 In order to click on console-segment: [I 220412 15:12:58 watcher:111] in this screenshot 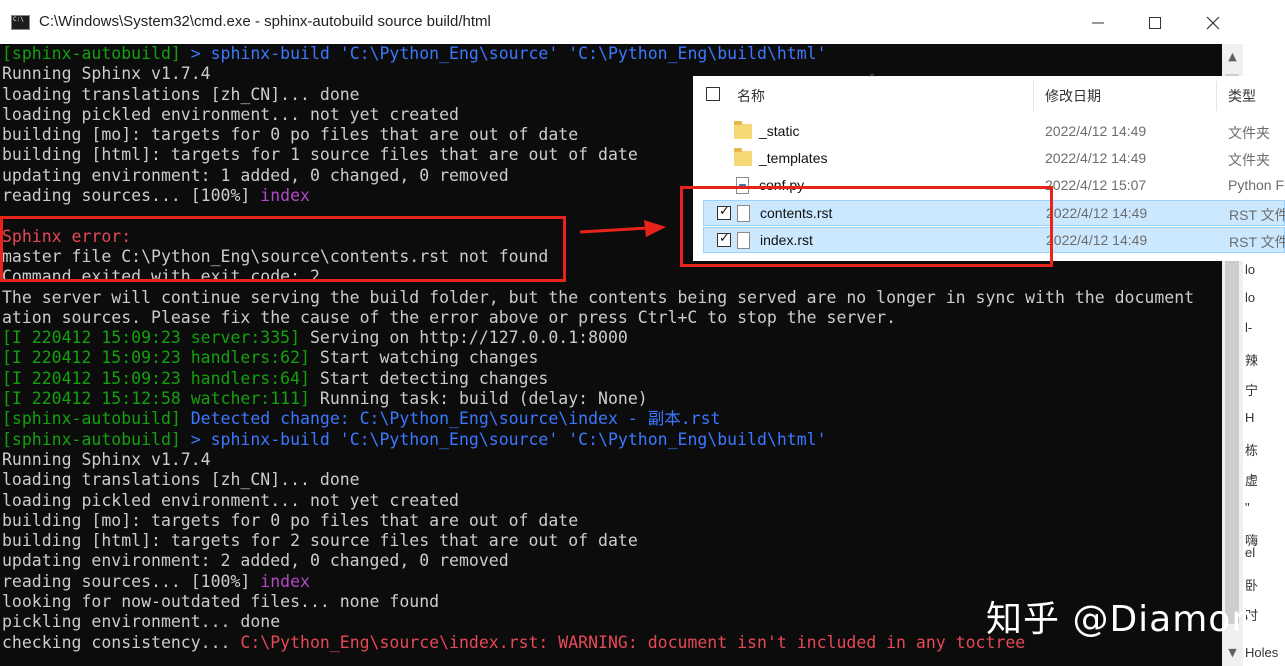, I will do `click(161, 399)`.